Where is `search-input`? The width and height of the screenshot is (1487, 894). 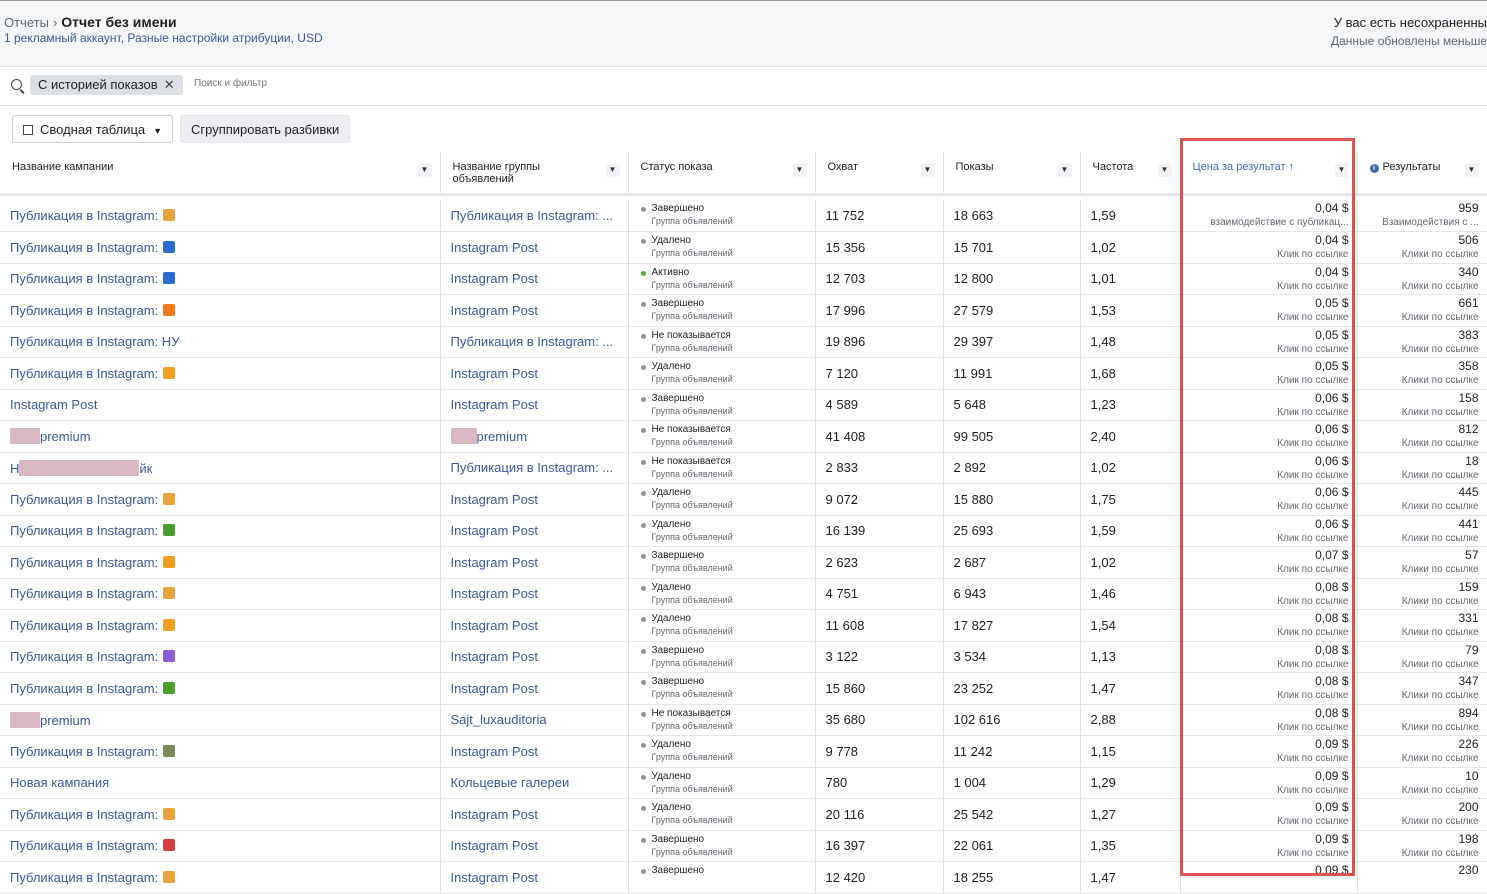
search-input is located at coordinates (394, 83).